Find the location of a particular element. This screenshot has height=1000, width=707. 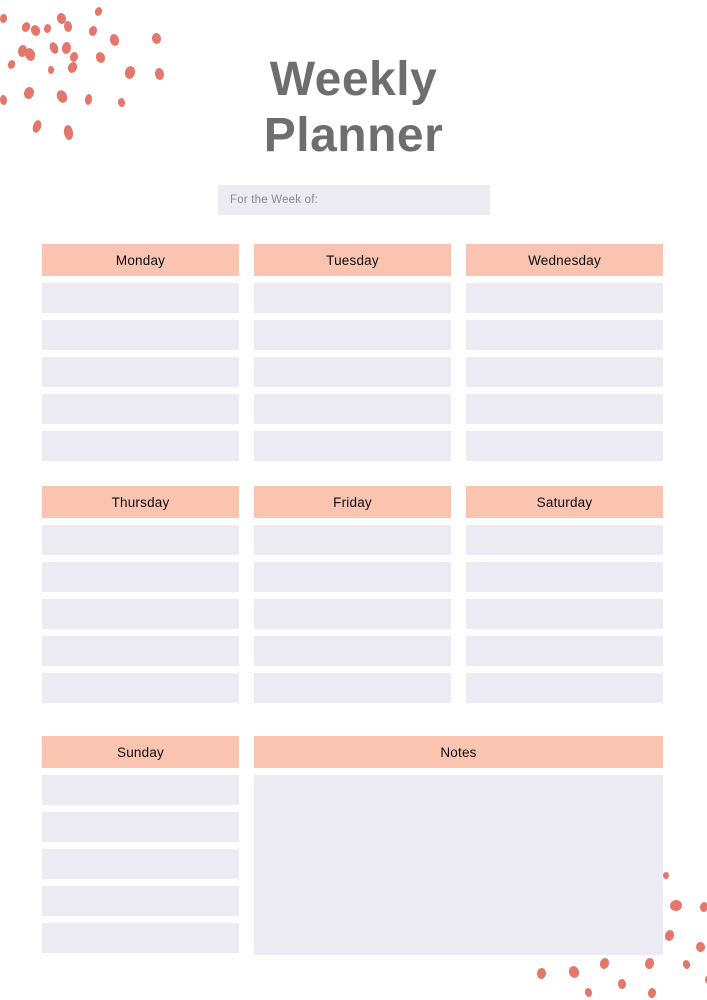

day-header-label: Wednesday is located at coordinates (564, 260).